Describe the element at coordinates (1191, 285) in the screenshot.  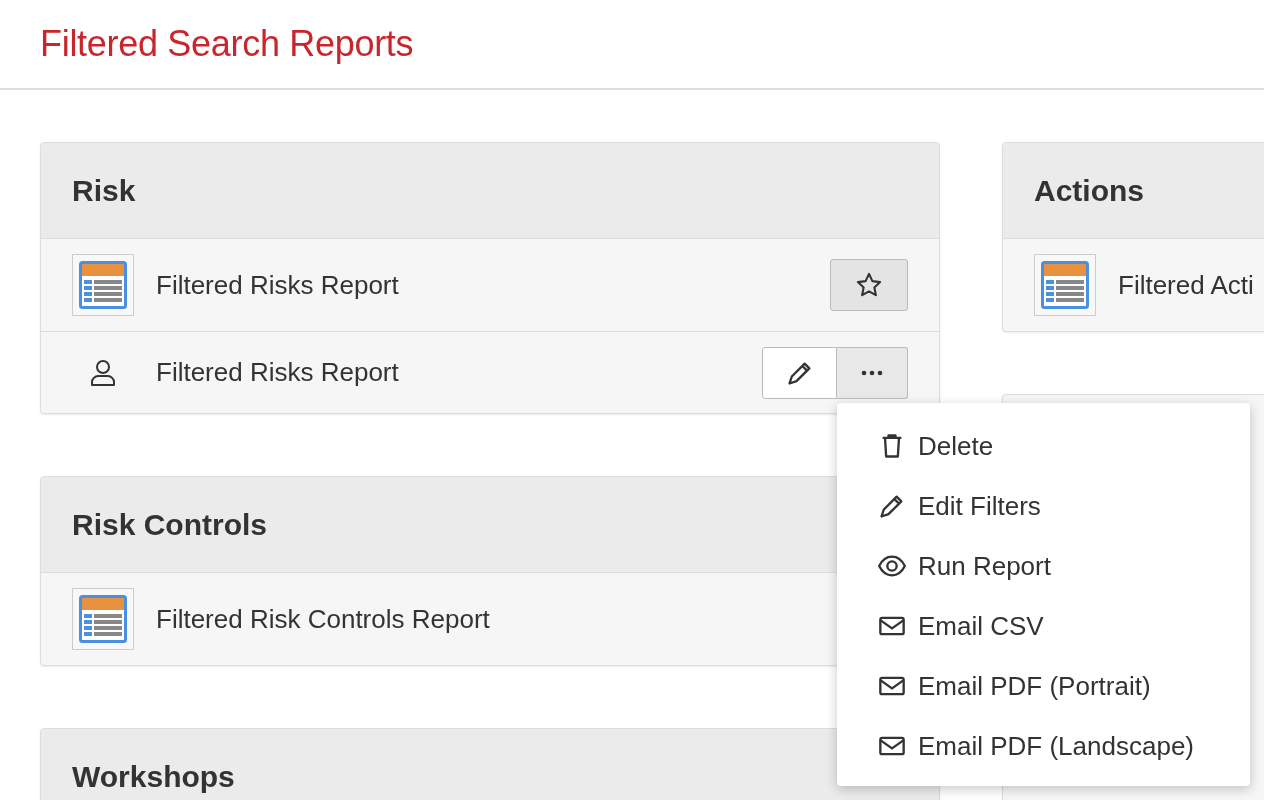
I see `report-name: Filtered Acti` at that location.